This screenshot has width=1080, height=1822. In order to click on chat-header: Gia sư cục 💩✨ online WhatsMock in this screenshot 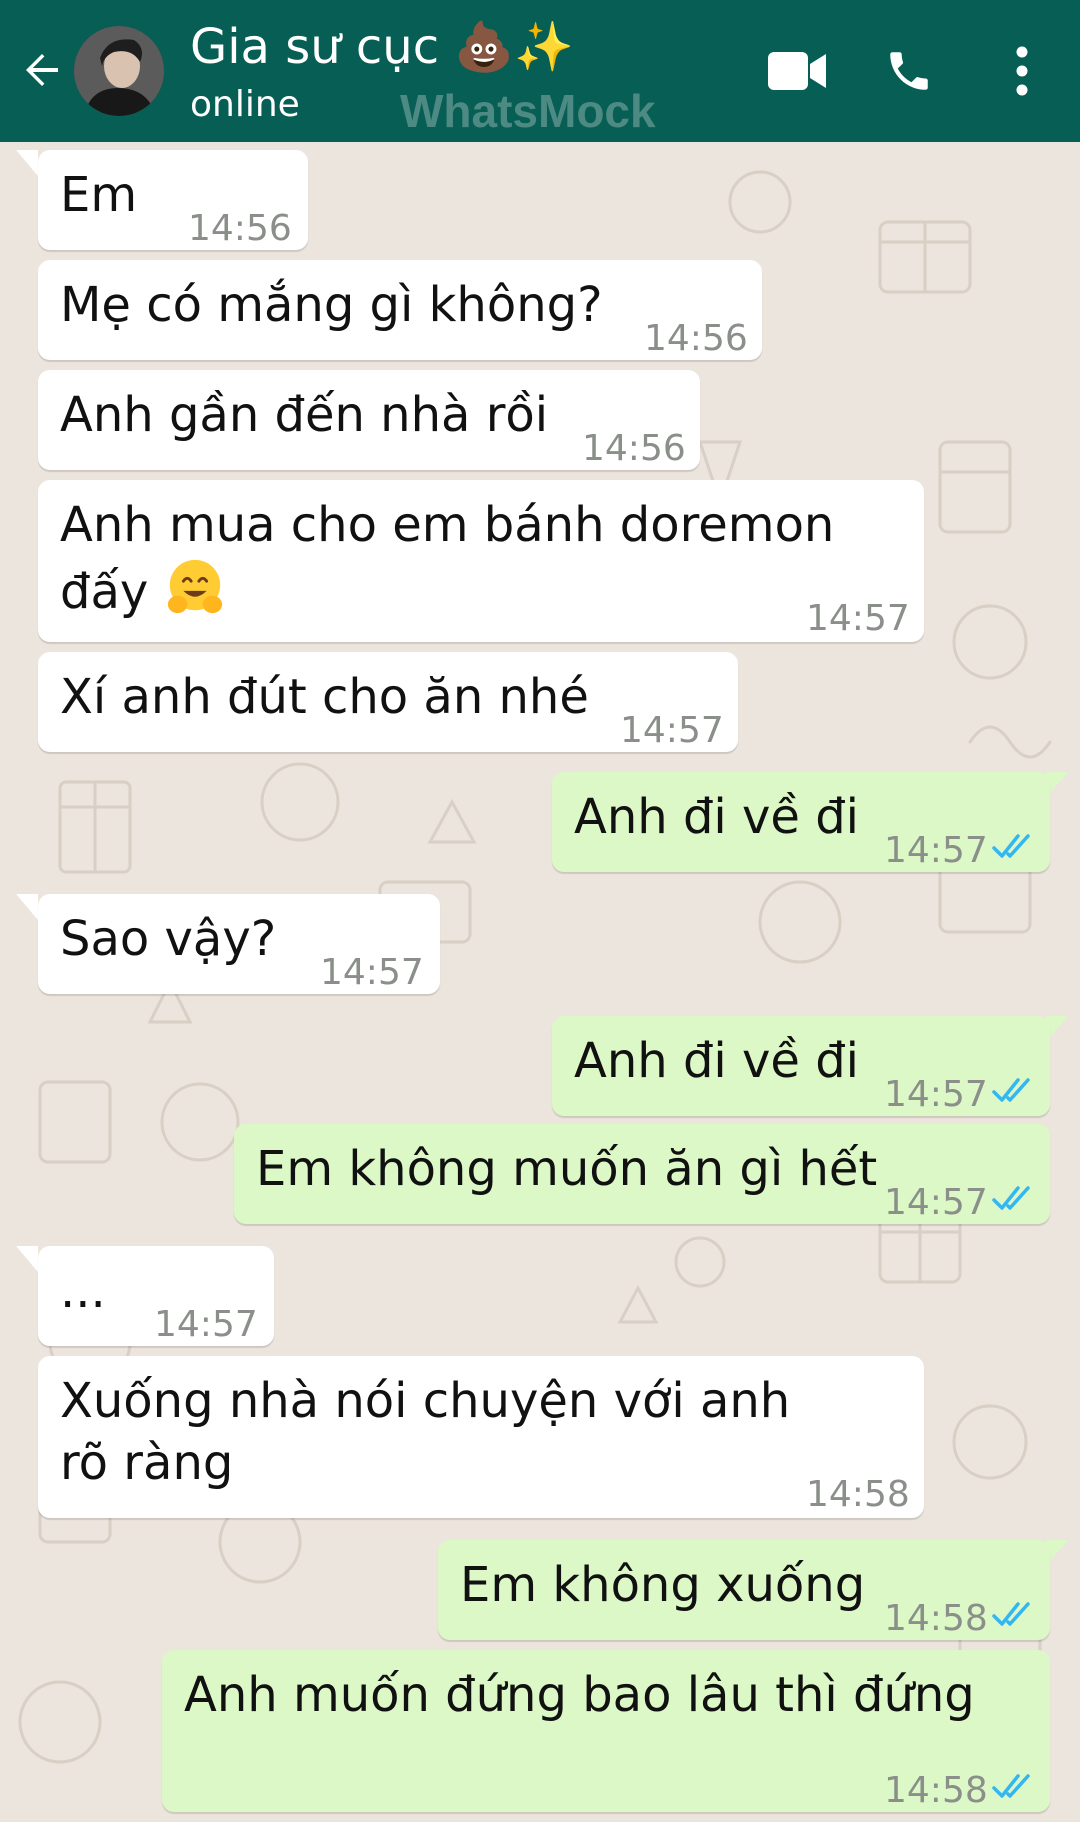, I will do `click(540, 71)`.